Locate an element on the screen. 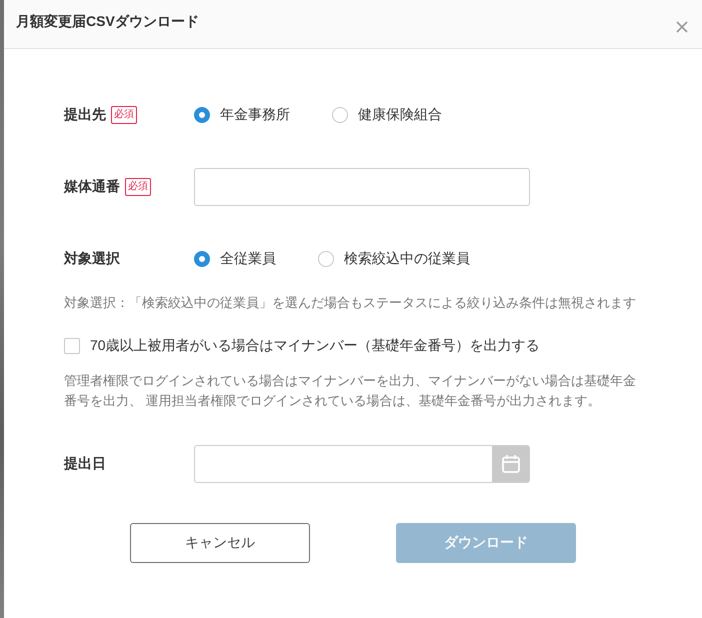  field-label: 対象選択 is located at coordinates (92, 259).